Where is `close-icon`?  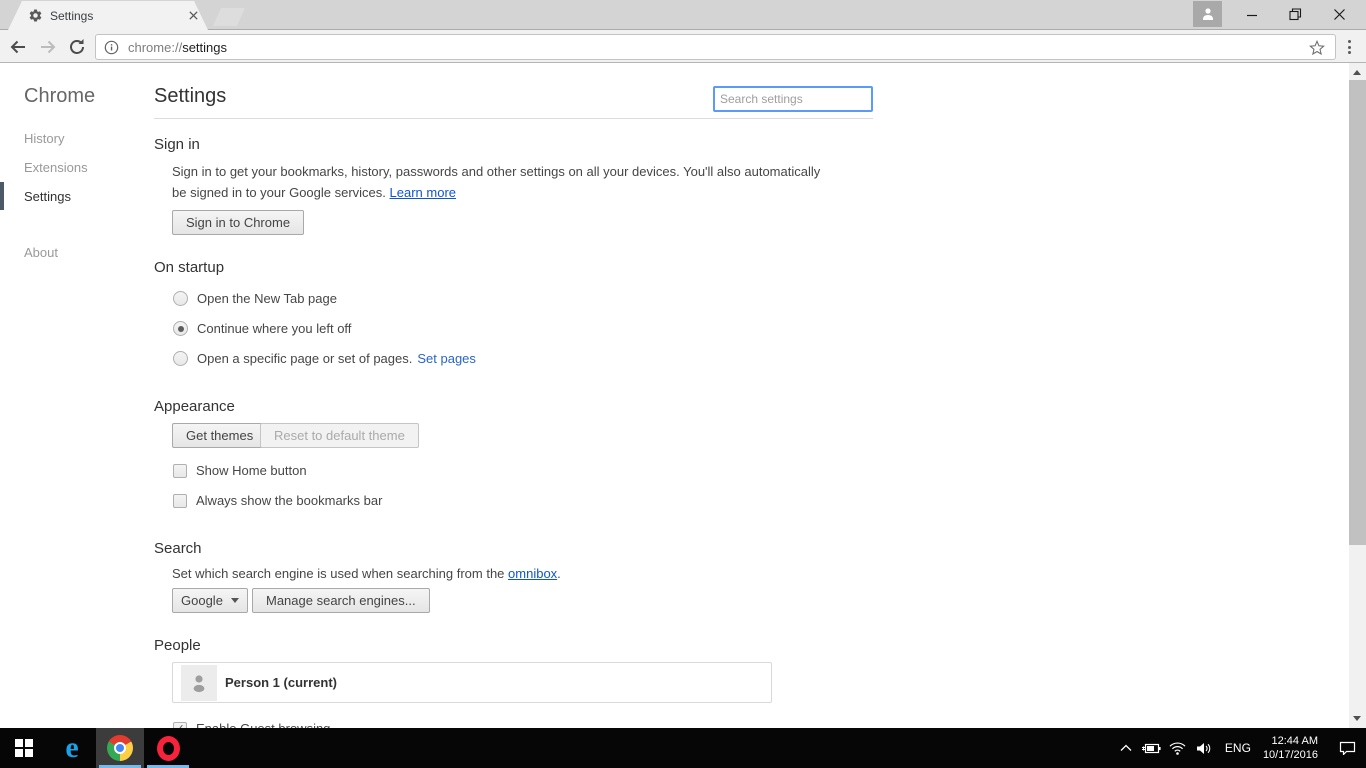 close-icon is located at coordinates (1339, 14).